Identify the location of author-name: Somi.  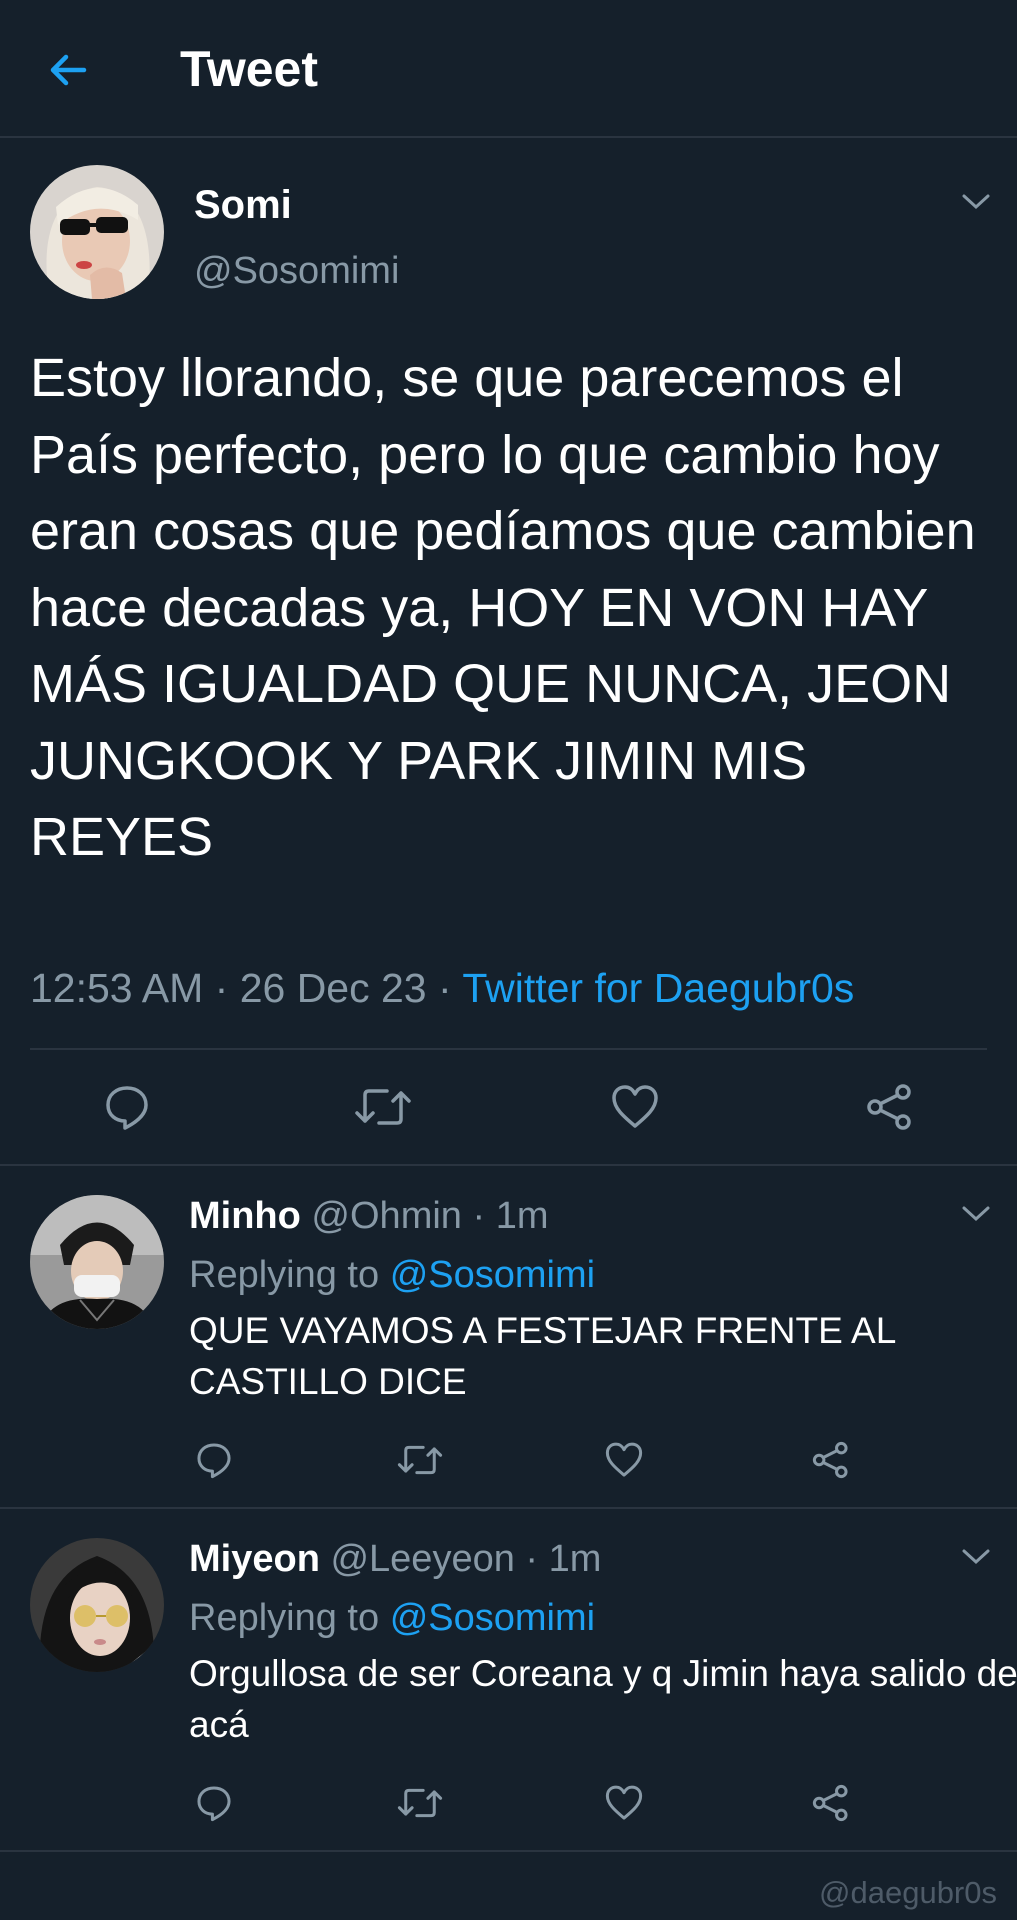
(243, 205).